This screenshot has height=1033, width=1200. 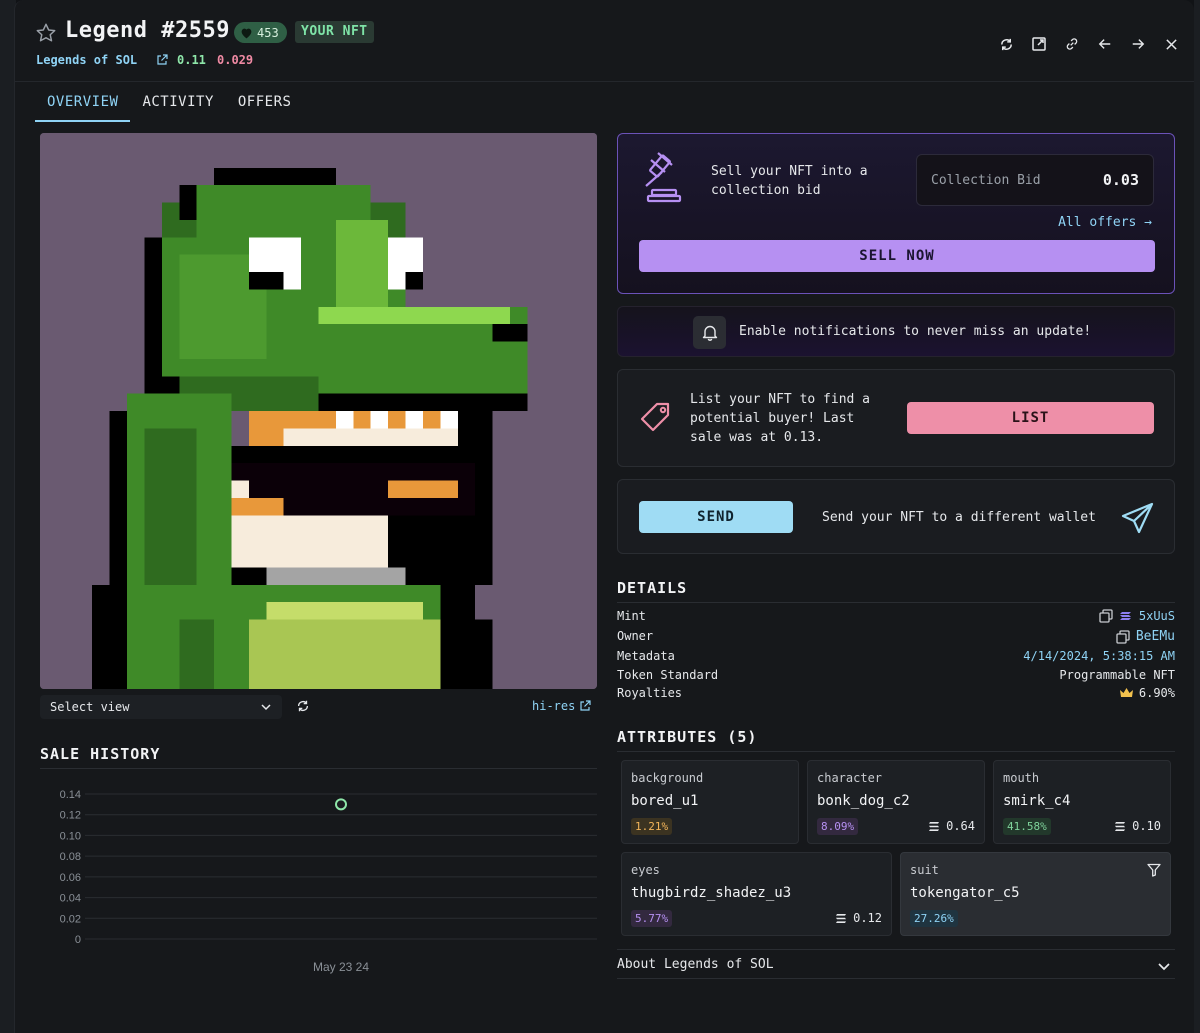 What do you see at coordinates (710, 802) in the screenshot?
I see `attribute-card: background bored_u1 1.21%` at bounding box center [710, 802].